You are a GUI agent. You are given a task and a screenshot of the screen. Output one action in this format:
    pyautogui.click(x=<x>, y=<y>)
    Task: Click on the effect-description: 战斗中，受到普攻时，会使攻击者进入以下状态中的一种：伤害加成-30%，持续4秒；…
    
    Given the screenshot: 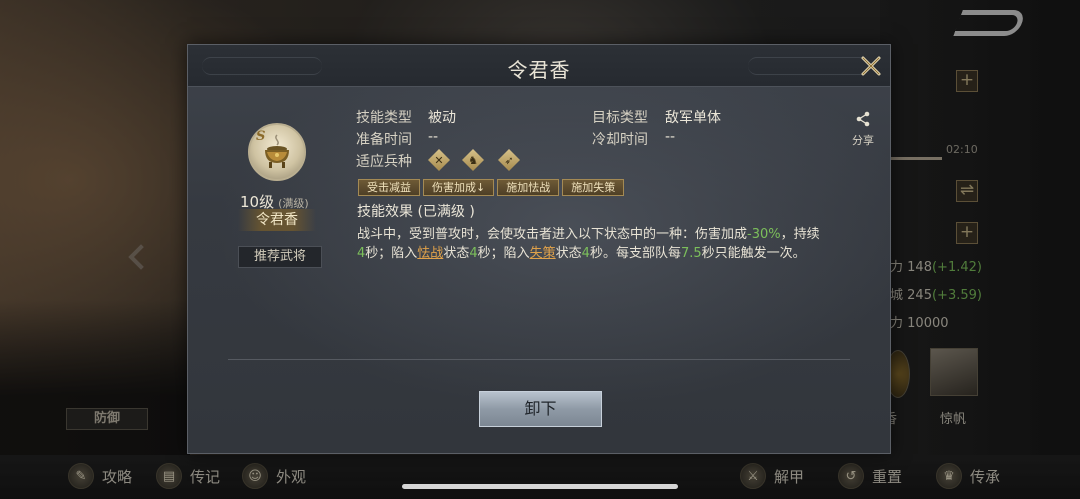 What is the action you would take?
    pyautogui.click(x=588, y=244)
    